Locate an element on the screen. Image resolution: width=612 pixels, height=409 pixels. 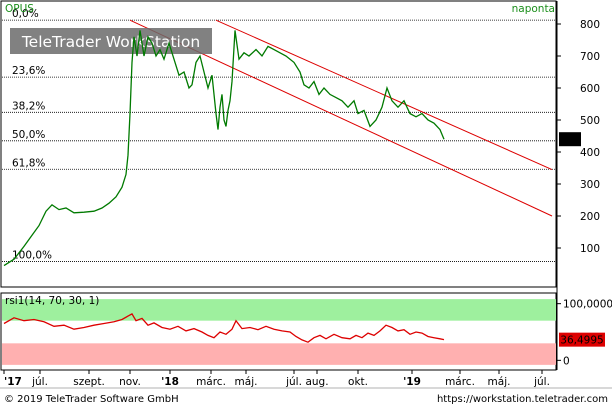
time-tick-label-9: okt. is located at coordinates (358, 382).